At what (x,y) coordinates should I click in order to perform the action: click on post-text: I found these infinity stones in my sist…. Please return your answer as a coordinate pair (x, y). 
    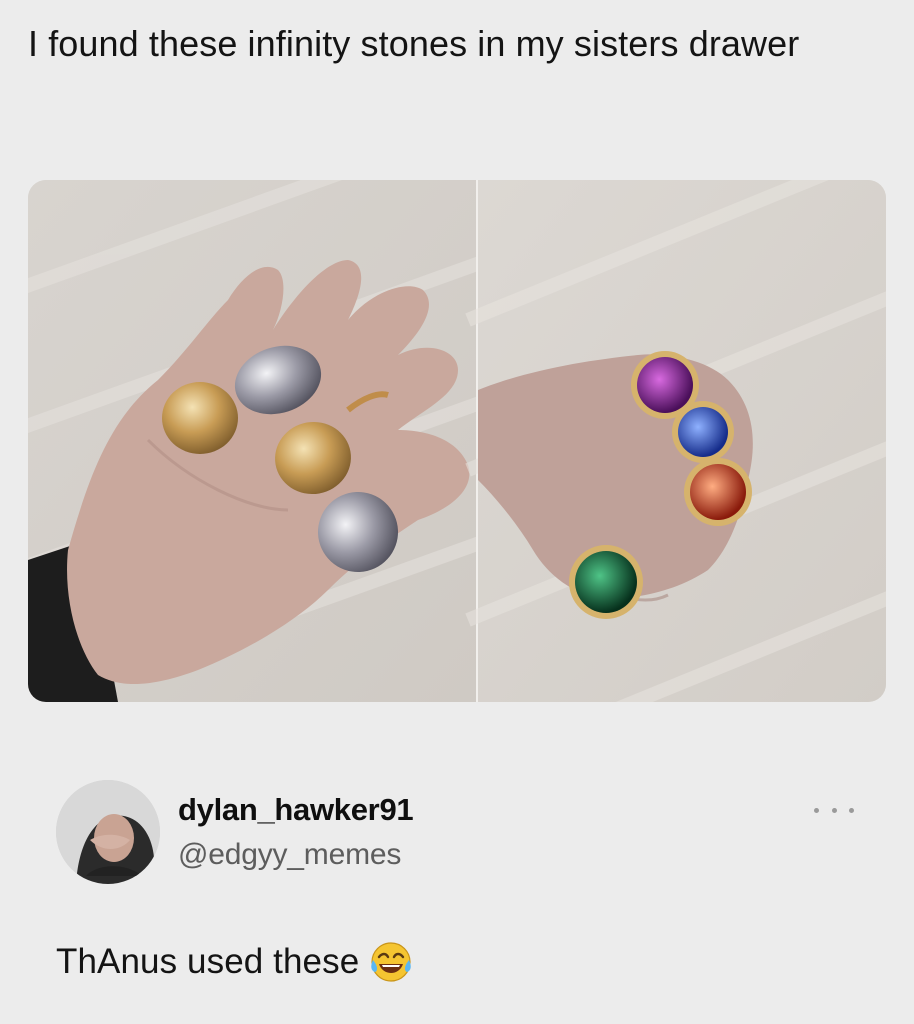
    Looking at the image, I should click on (414, 43).